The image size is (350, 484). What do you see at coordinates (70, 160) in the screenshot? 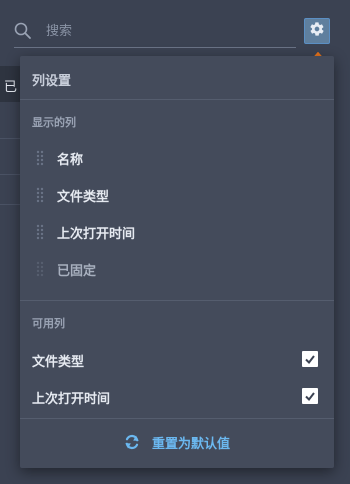
I see `shown-column-label: 名称` at bounding box center [70, 160].